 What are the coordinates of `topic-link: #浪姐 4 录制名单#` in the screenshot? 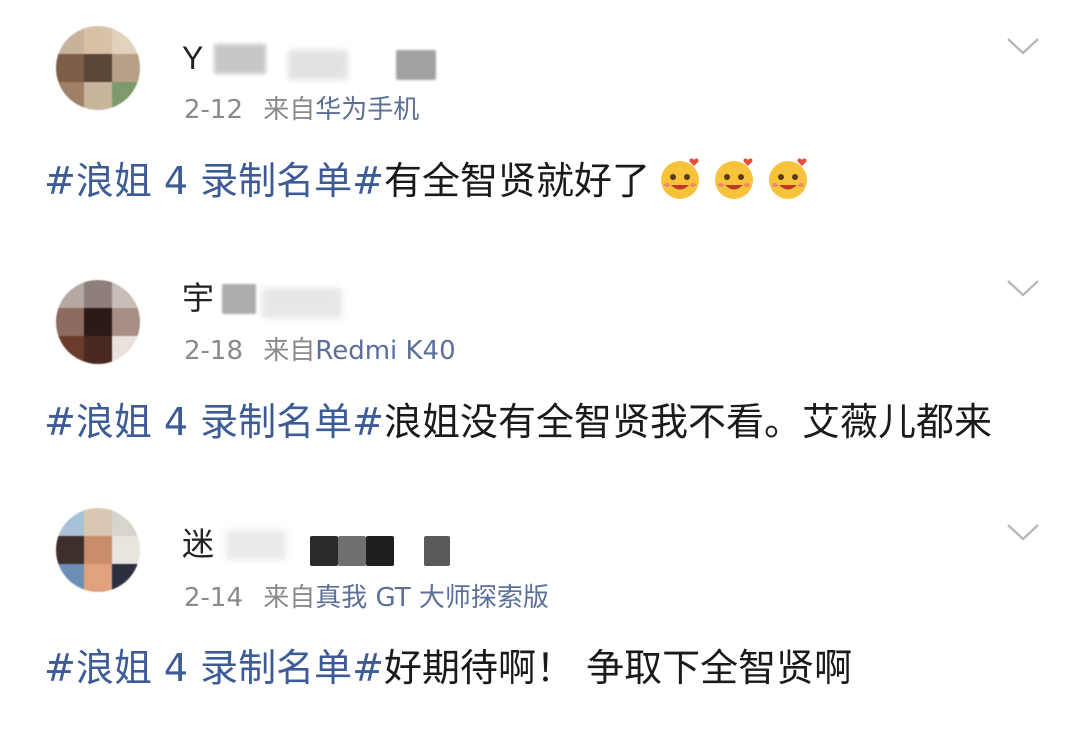 It's located at (214, 668).